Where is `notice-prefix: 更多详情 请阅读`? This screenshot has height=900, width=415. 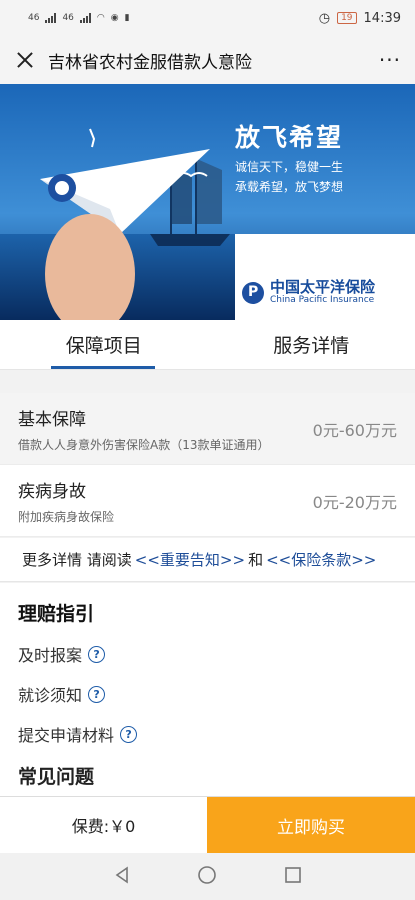
notice-prefix: 更多详情 请阅读 is located at coordinates (77, 560).